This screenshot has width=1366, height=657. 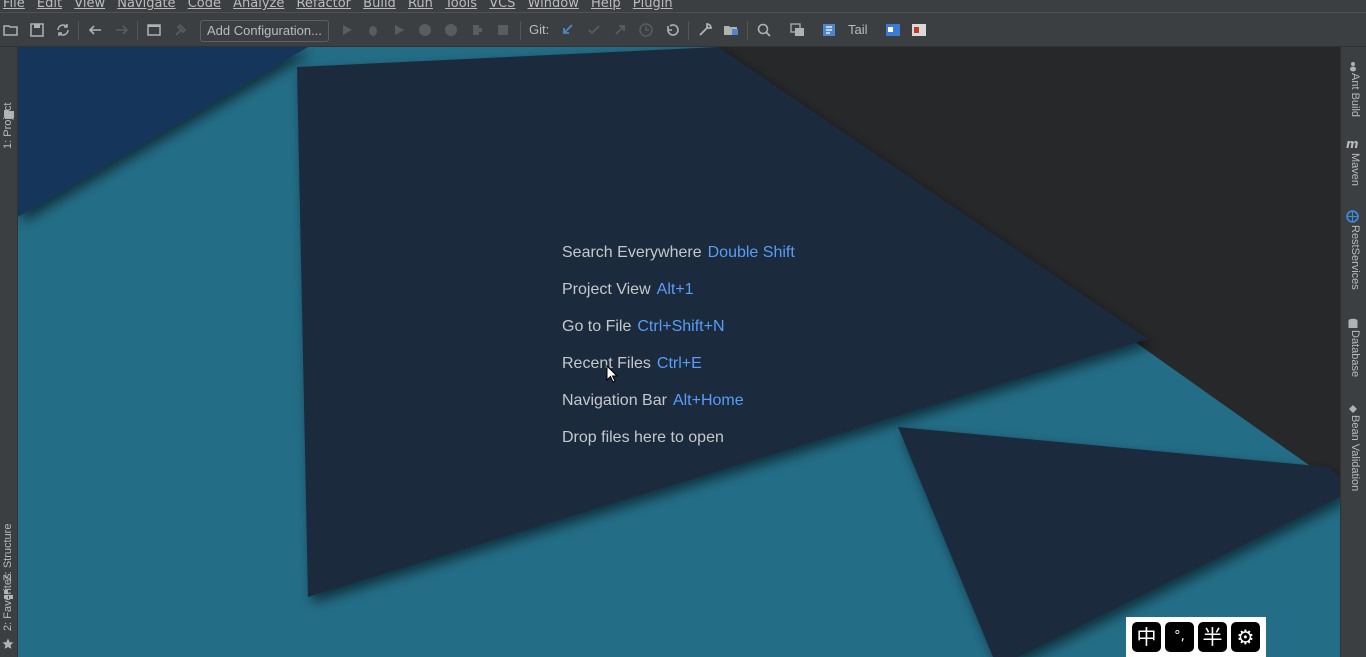 What do you see at coordinates (37, 30) in the screenshot?
I see `save-icon` at bounding box center [37, 30].